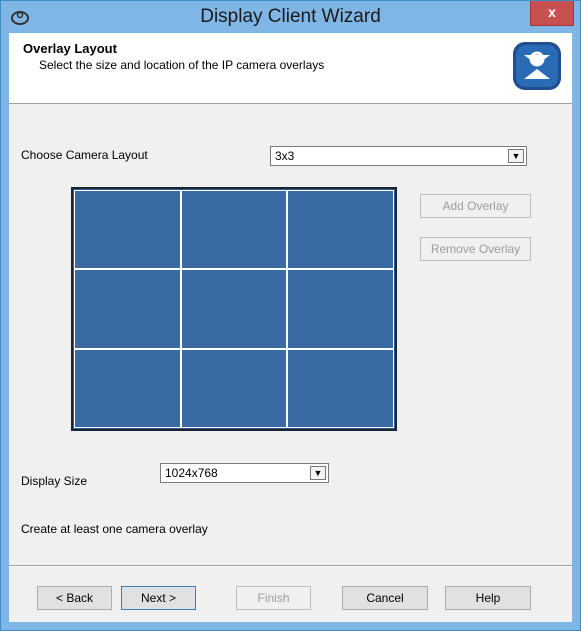 Image resolution: width=581 pixels, height=631 pixels. What do you see at coordinates (244, 473) in the screenshot?
I see `display-size-select: 1024x768 ▼` at bounding box center [244, 473].